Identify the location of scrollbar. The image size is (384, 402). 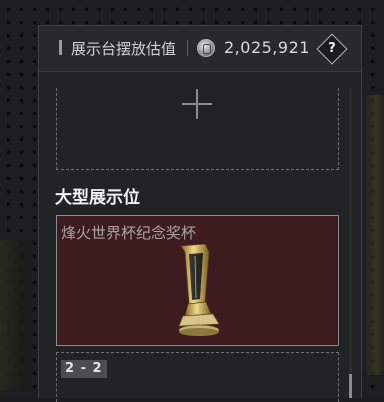
(350, 243).